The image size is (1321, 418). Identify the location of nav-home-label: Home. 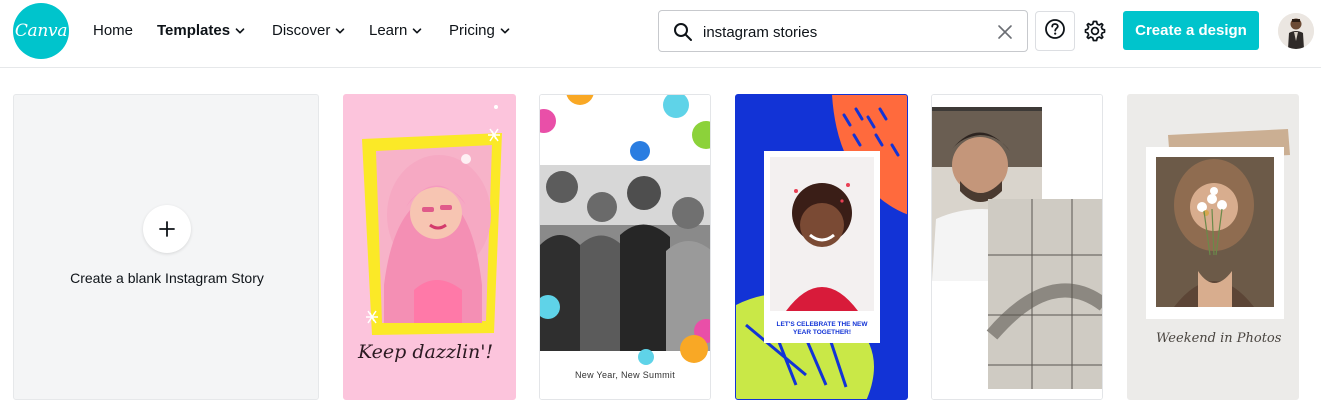
(113, 30).